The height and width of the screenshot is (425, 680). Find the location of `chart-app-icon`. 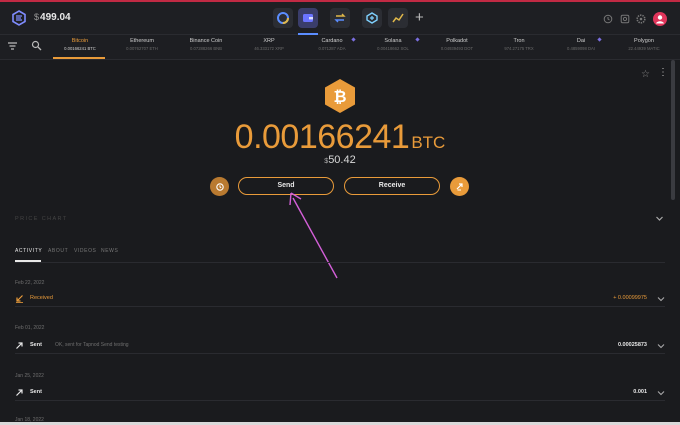

chart-app-icon is located at coordinates (398, 18).